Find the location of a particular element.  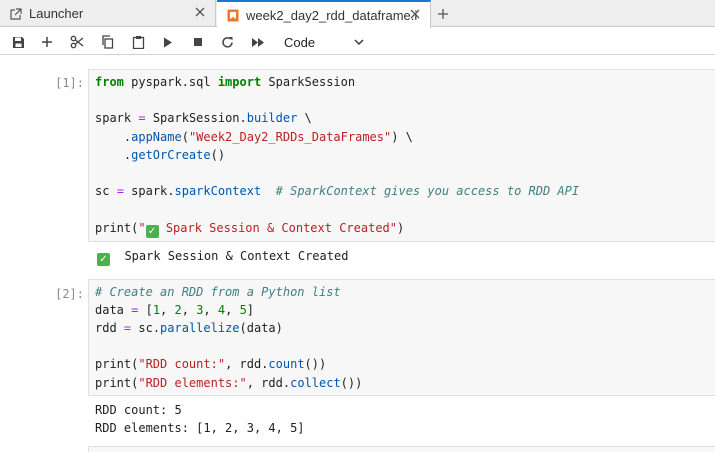

code-token: \ is located at coordinates (304, 118).